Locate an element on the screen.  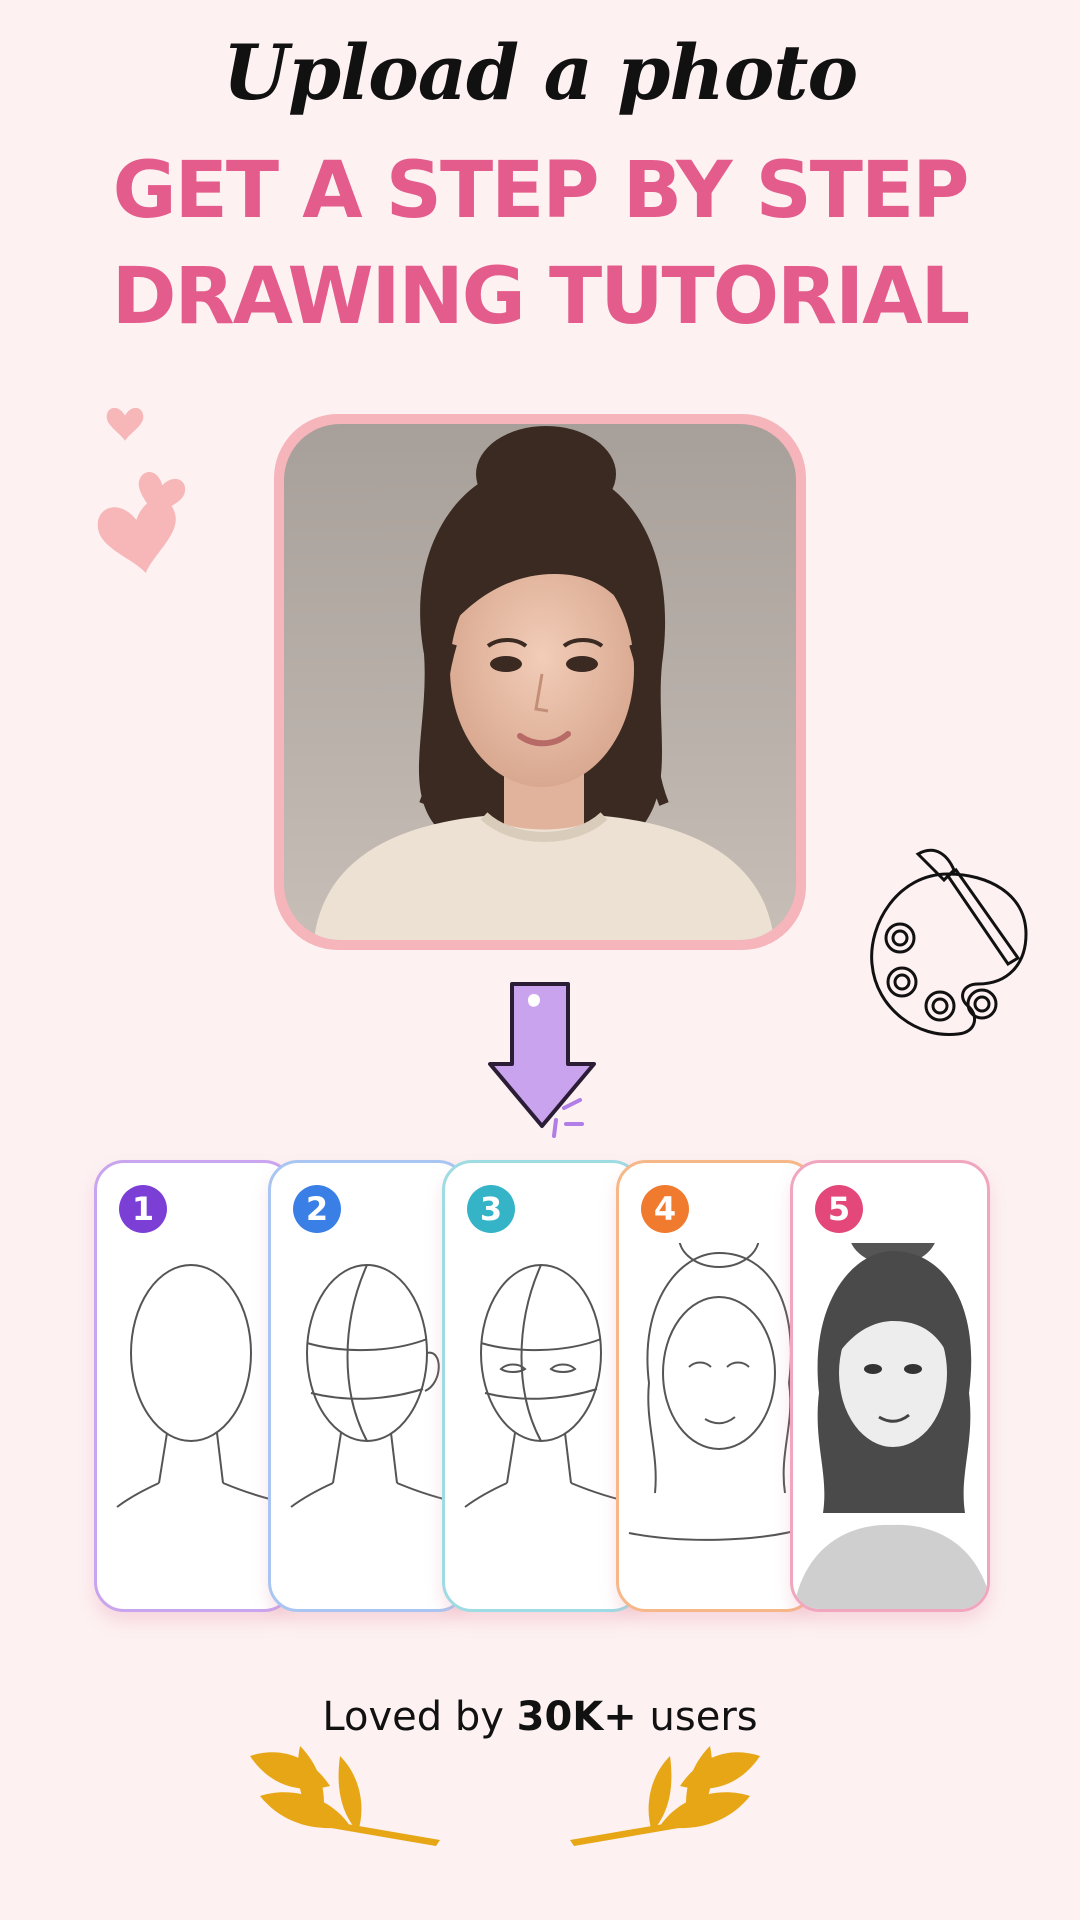
paint-palette-icon is located at coordinates (949, 942).